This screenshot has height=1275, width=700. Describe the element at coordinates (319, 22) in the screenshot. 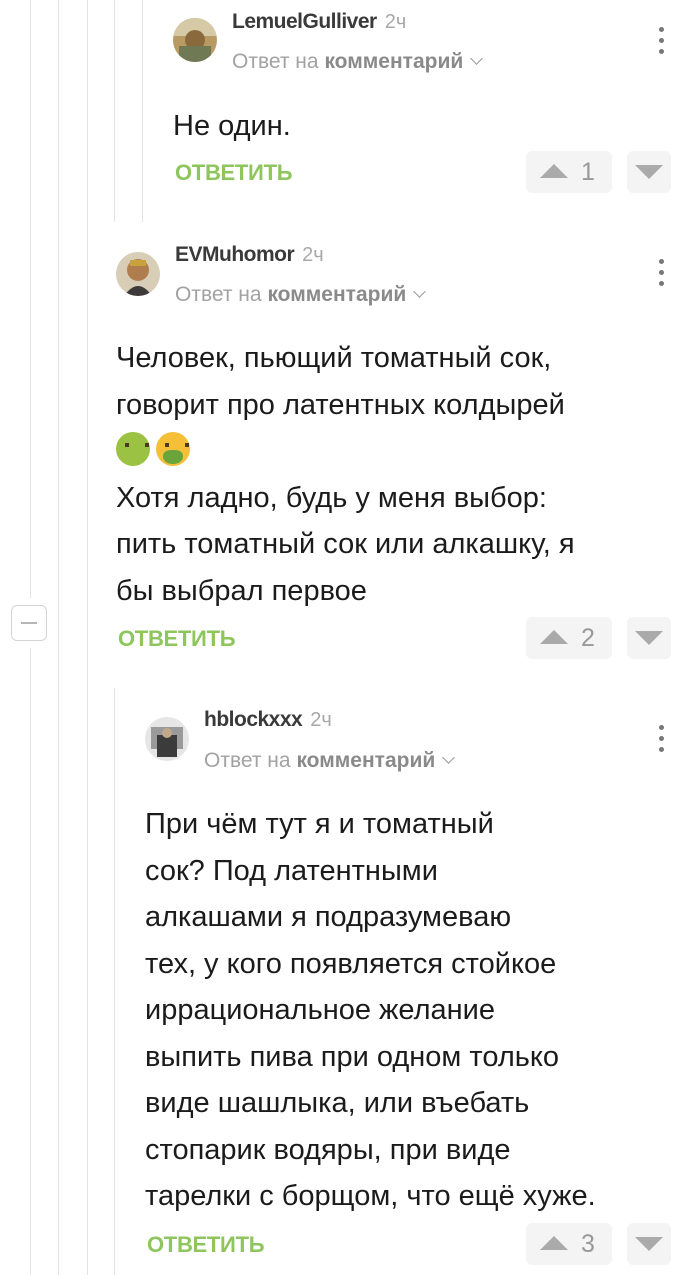

I see `username: LemuelGulliver 2ч` at that location.